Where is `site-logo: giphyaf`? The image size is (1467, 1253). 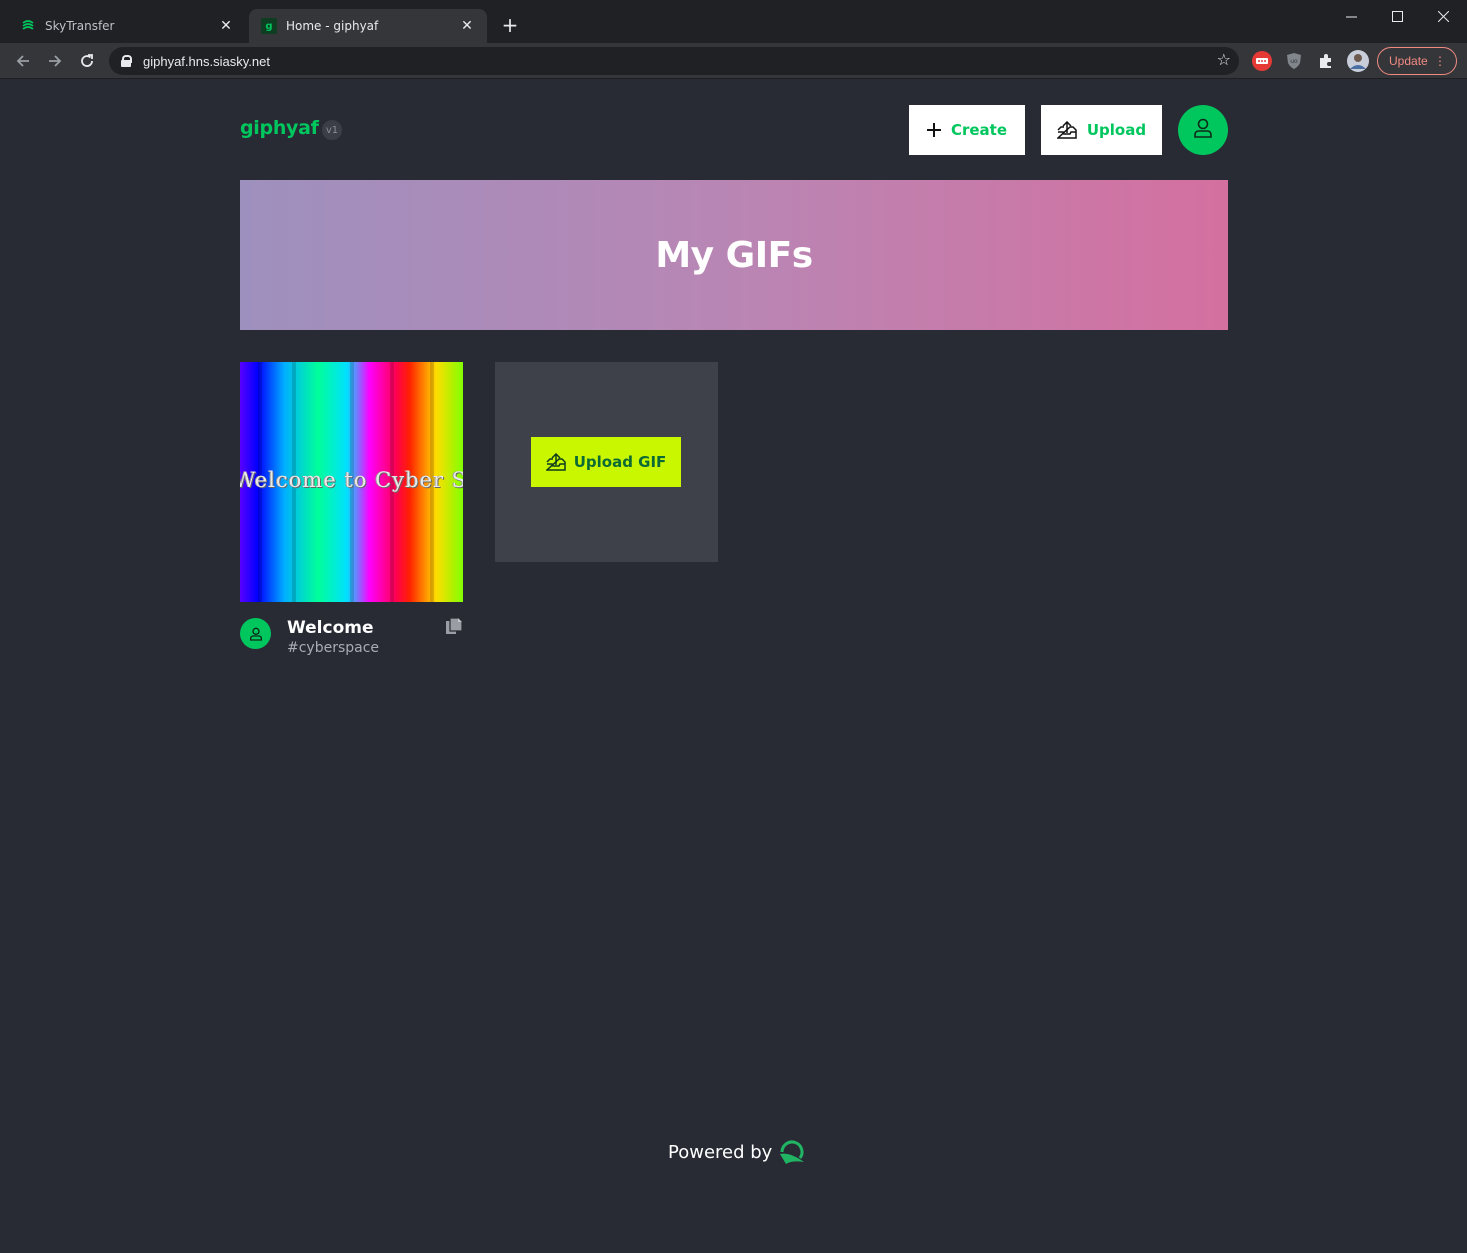 site-logo: giphyaf is located at coordinates (279, 128).